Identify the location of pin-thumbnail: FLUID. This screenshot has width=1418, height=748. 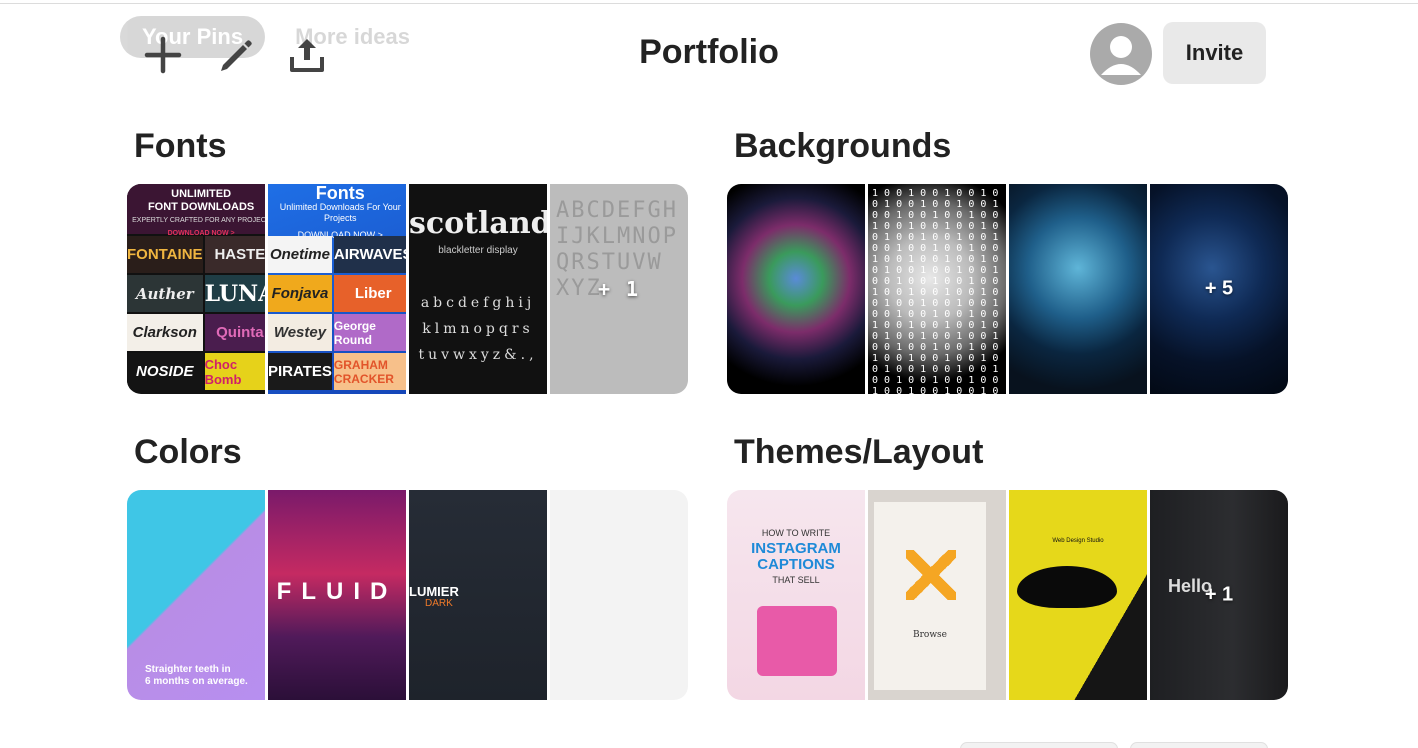
(337, 595).